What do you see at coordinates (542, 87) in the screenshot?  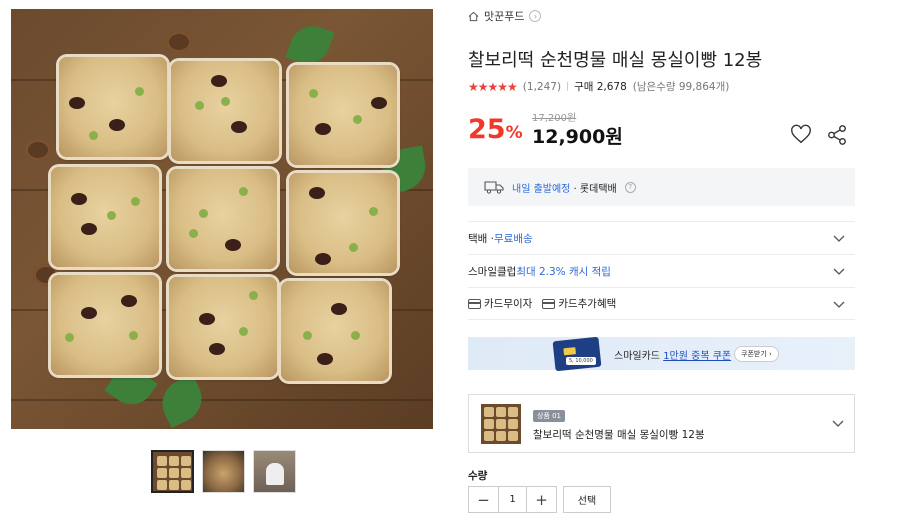 I see `review-count: (1,247)` at bounding box center [542, 87].